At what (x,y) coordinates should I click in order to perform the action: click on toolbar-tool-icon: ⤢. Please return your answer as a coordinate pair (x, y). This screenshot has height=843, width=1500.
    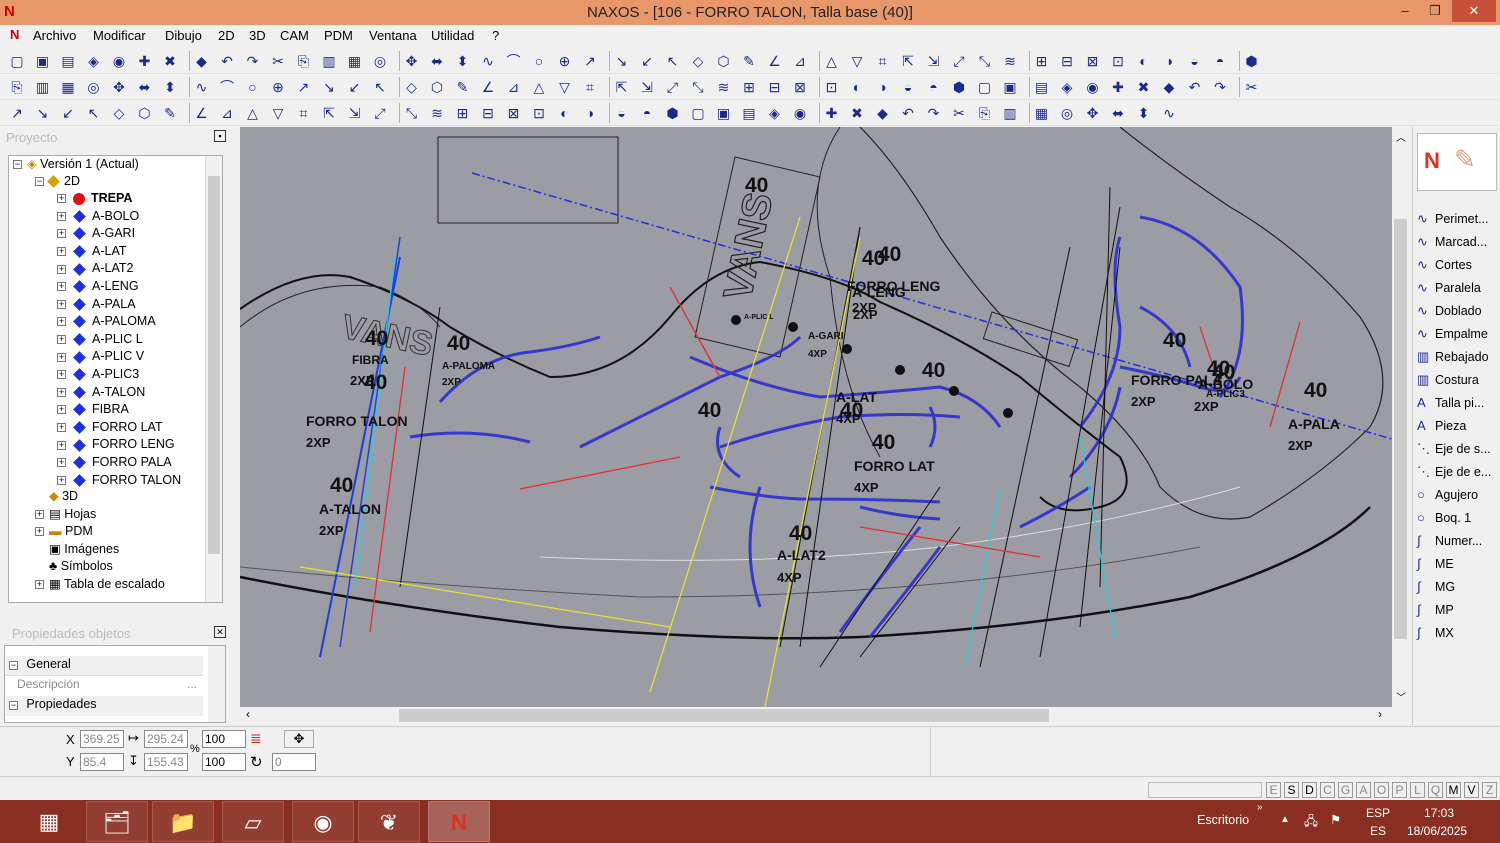
    Looking at the image, I should click on (959, 61).